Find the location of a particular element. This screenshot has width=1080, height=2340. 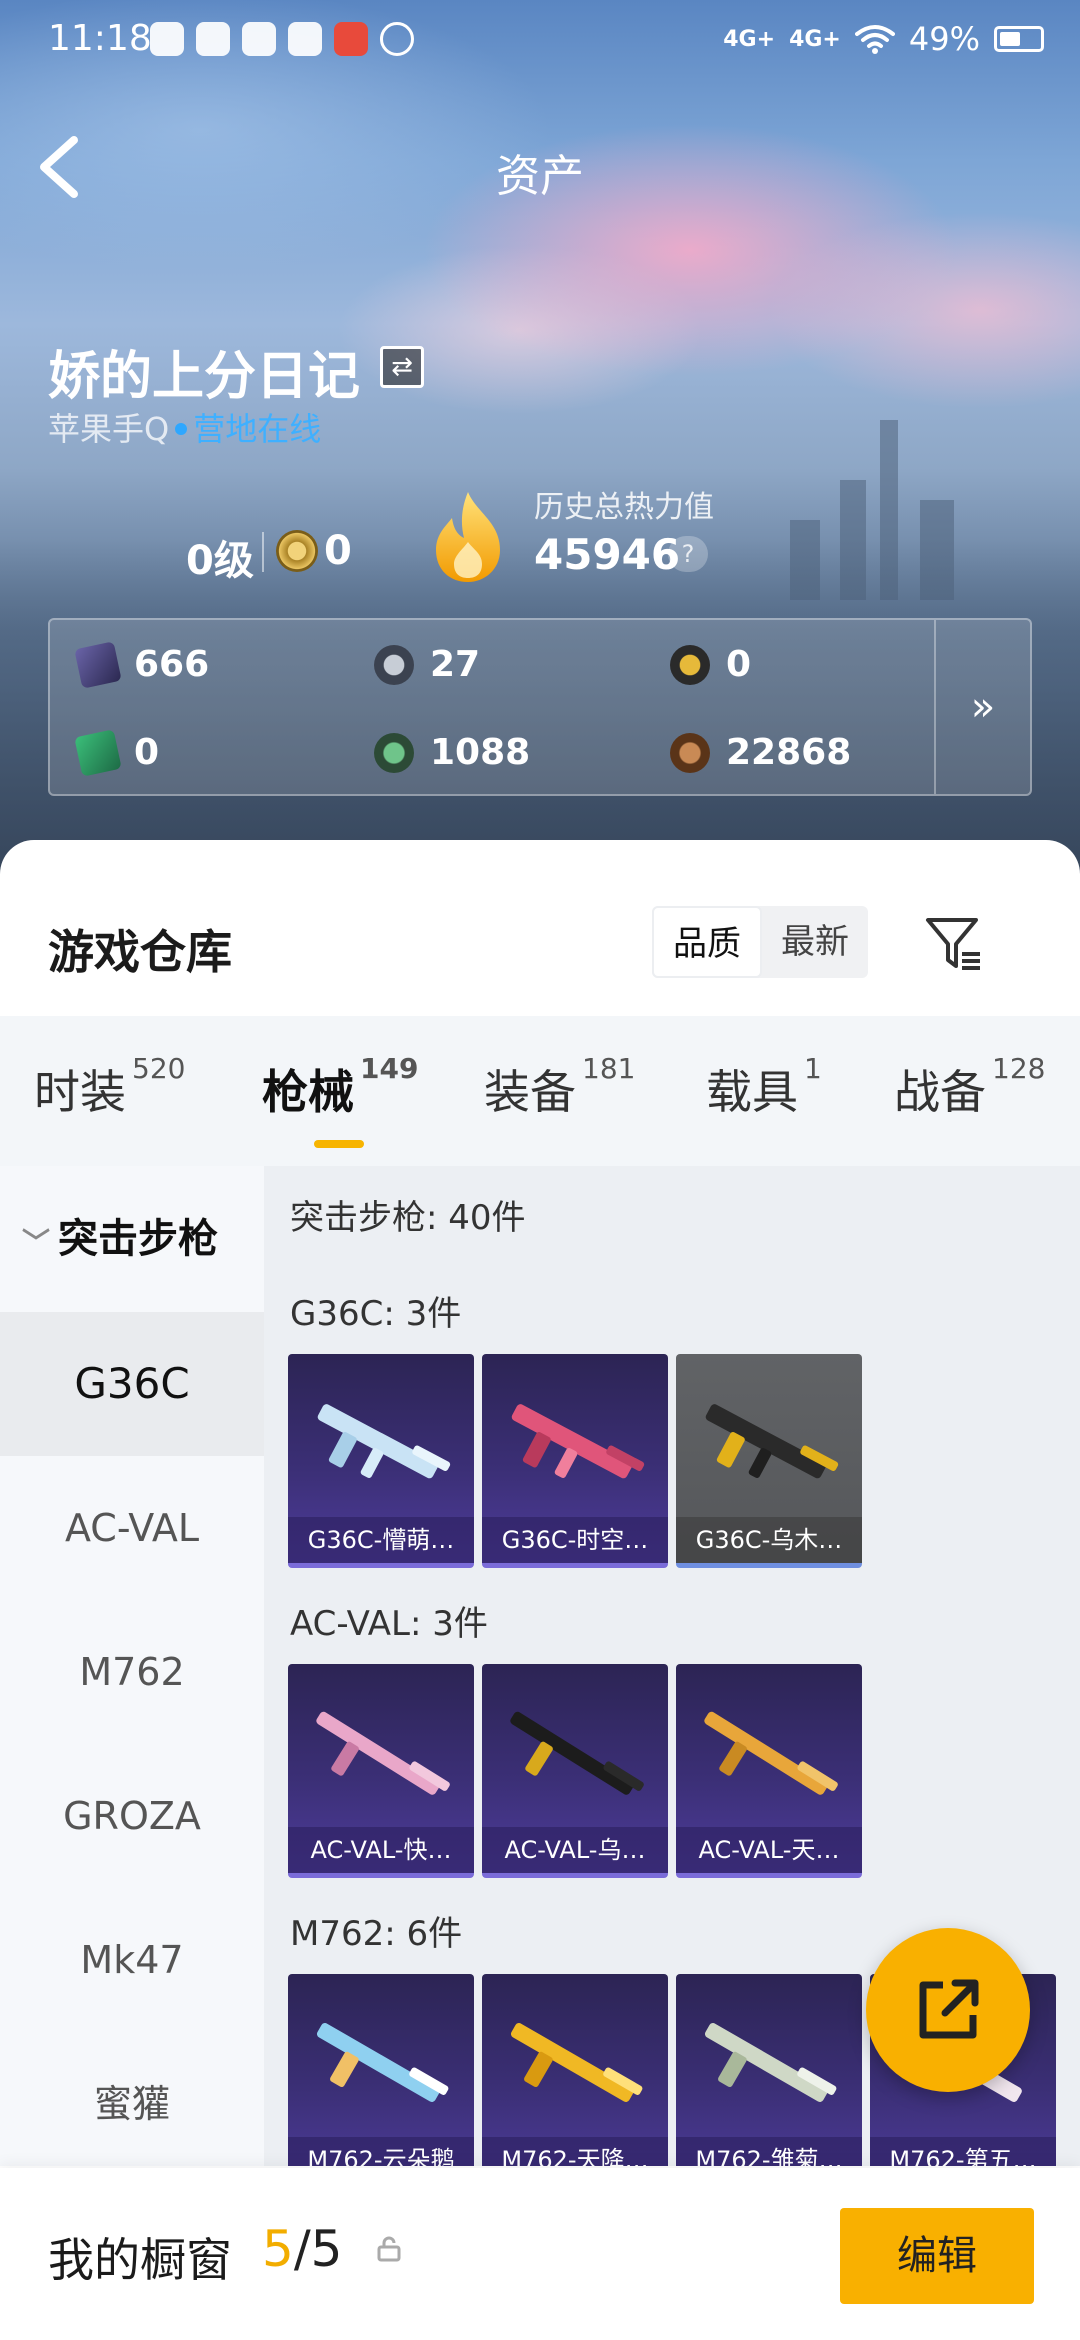

sort-toggle: 品质 最新 is located at coordinates (760, 942).